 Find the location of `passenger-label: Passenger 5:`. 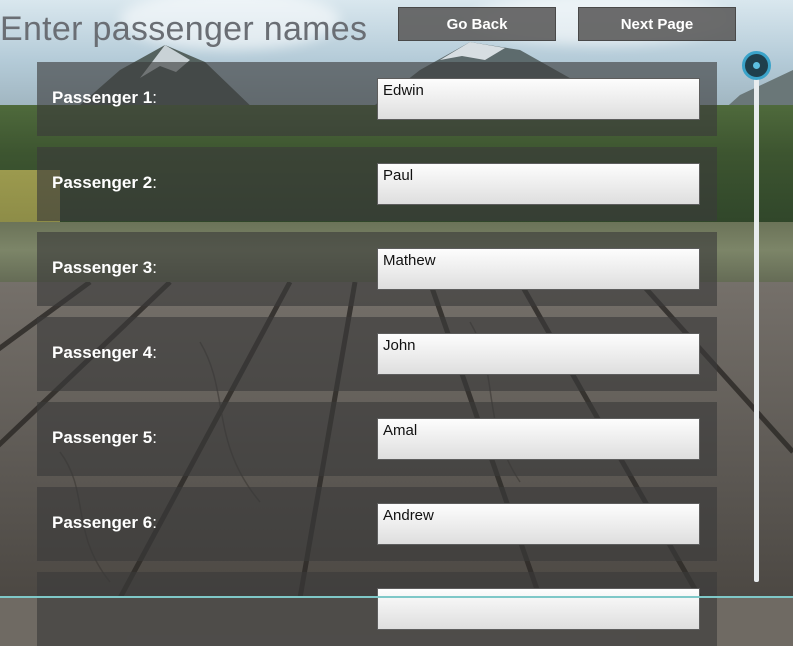

passenger-label: Passenger 5: is located at coordinates (104, 437).